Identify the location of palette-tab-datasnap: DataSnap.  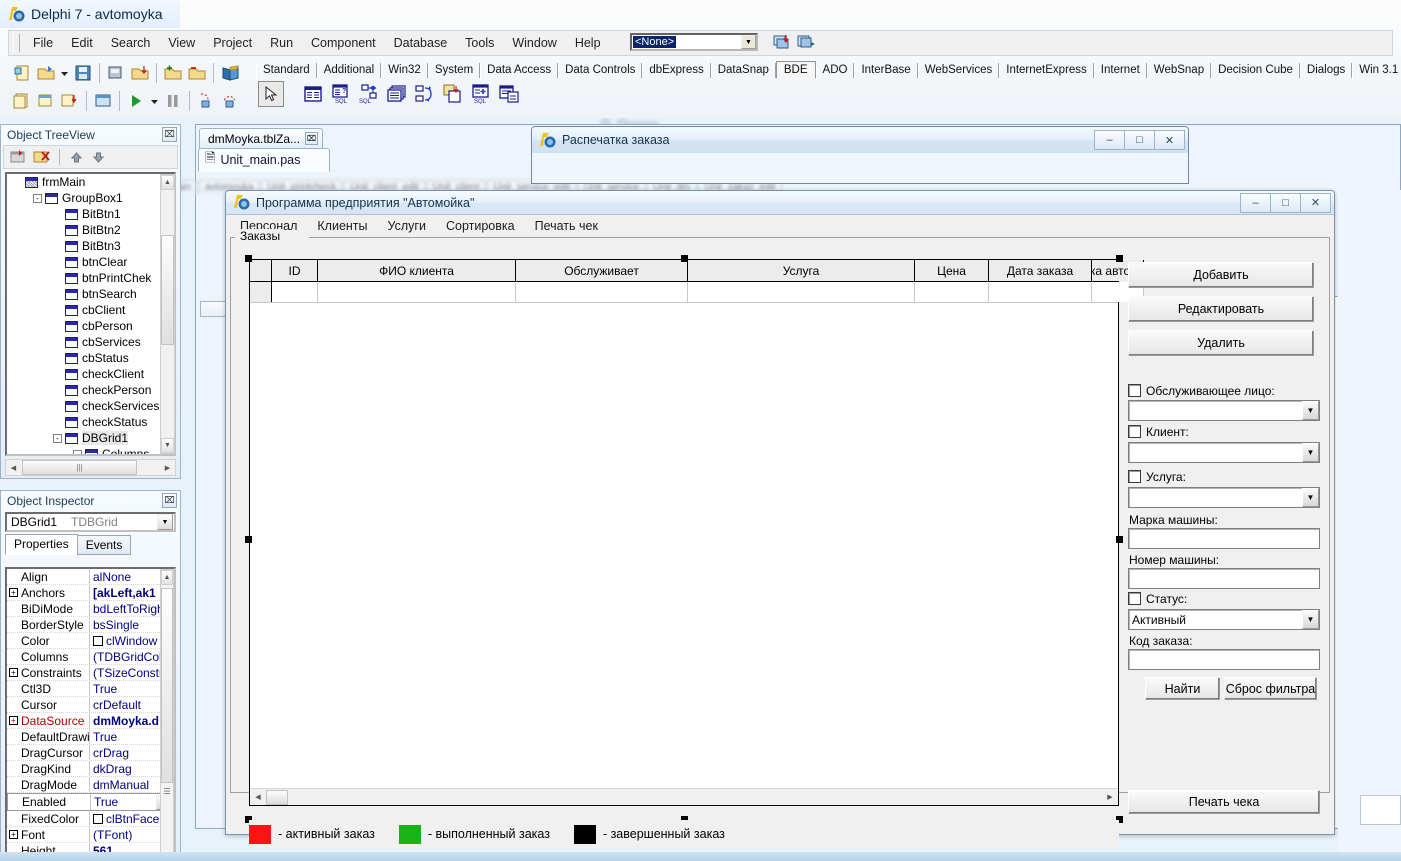
(743, 70).